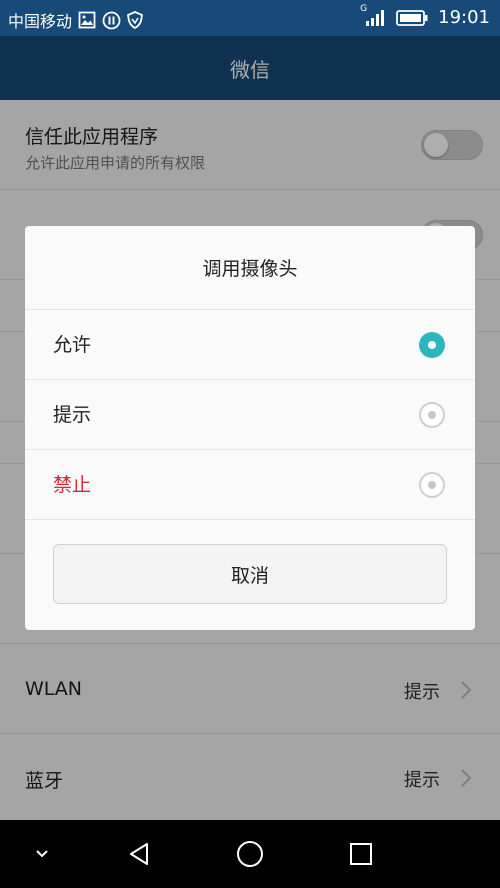 This screenshot has width=500, height=888. What do you see at coordinates (250, 485) in the screenshot?
I see `option-deny: 禁止` at bounding box center [250, 485].